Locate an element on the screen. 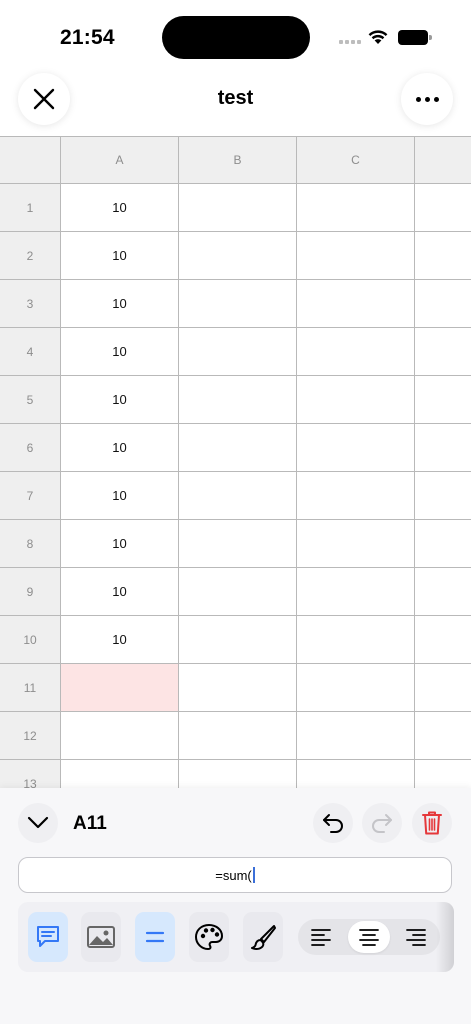 Image resolution: width=471 pixels, height=1024 pixels. equals-icon is located at coordinates (155, 937).